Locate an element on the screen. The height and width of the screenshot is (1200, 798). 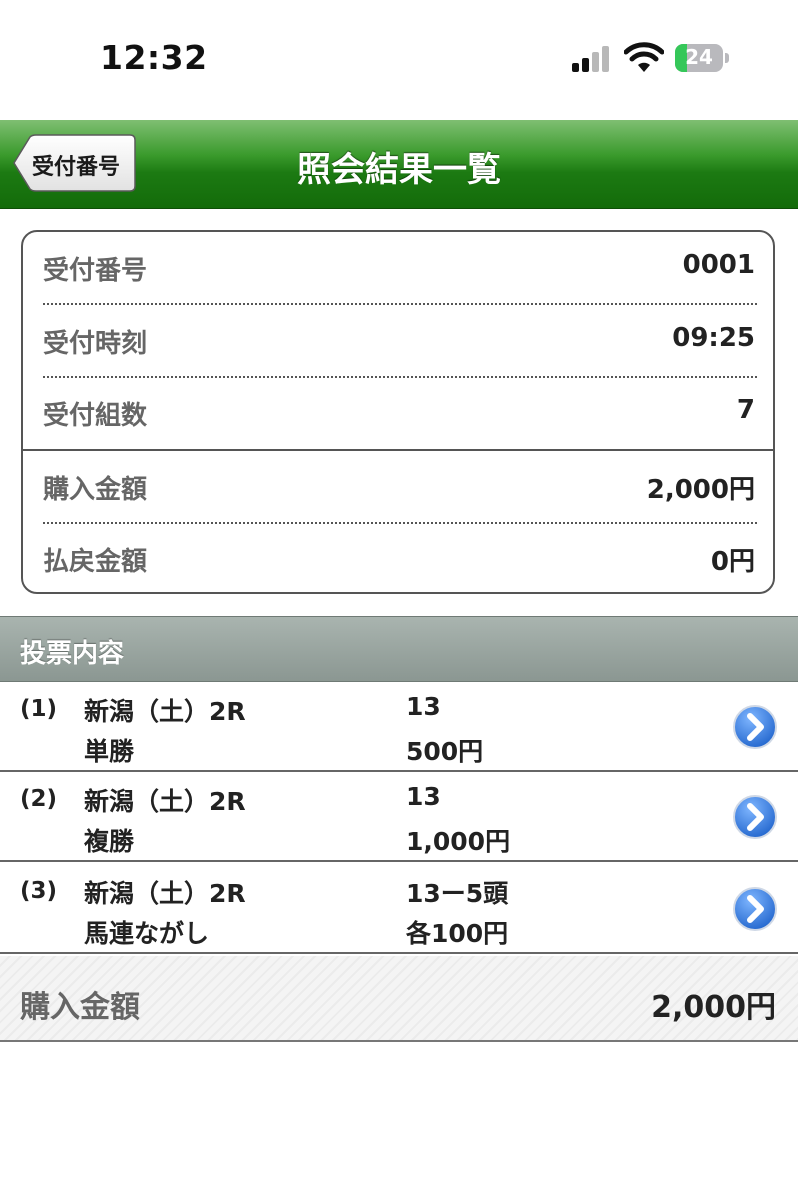
bet-number: (1) is located at coordinates (39, 709).